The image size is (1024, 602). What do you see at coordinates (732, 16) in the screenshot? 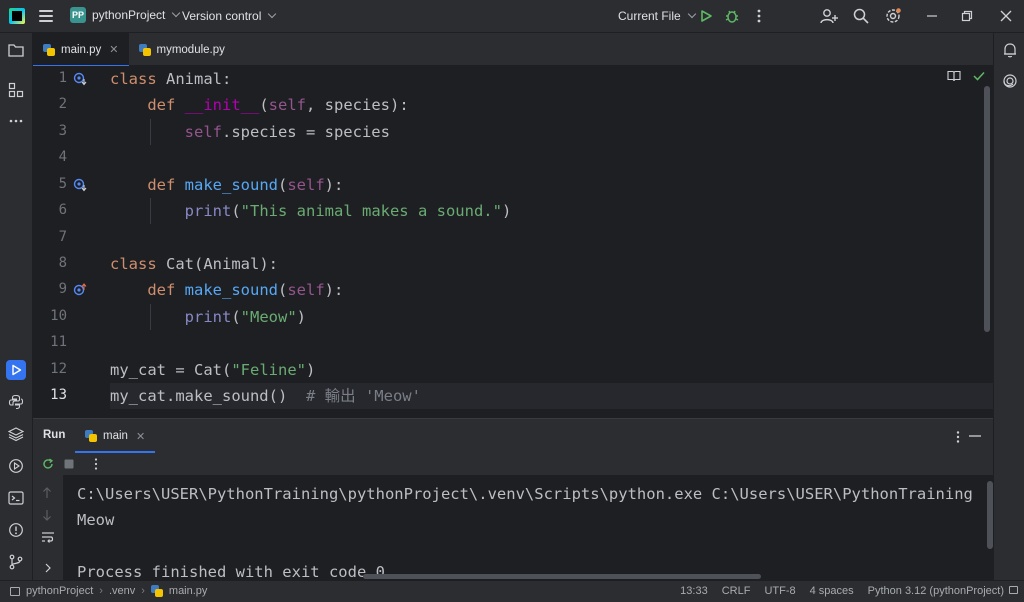
I see `debug-icon` at bounding box center [732, 16].